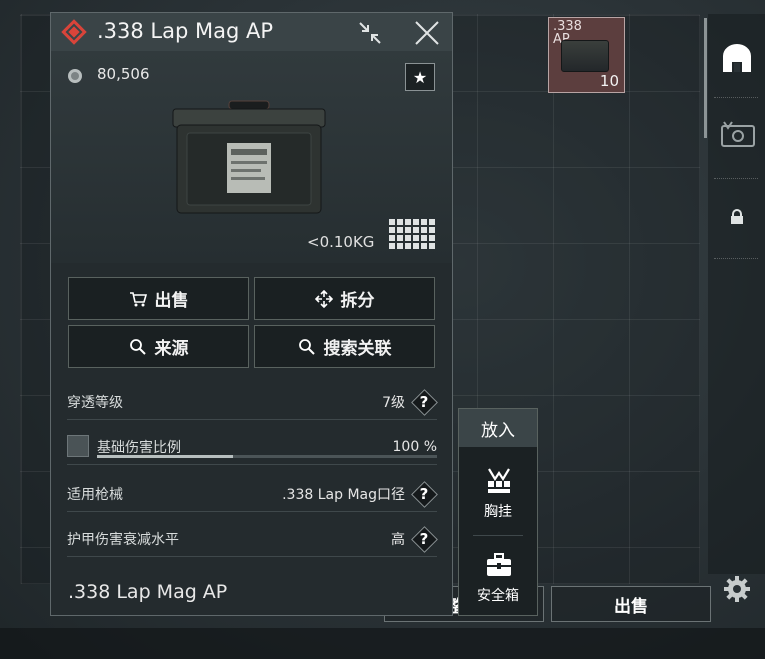 This screenshot has height=659, width=765. I want to click on sell-label: 出售, so click(171, 301).